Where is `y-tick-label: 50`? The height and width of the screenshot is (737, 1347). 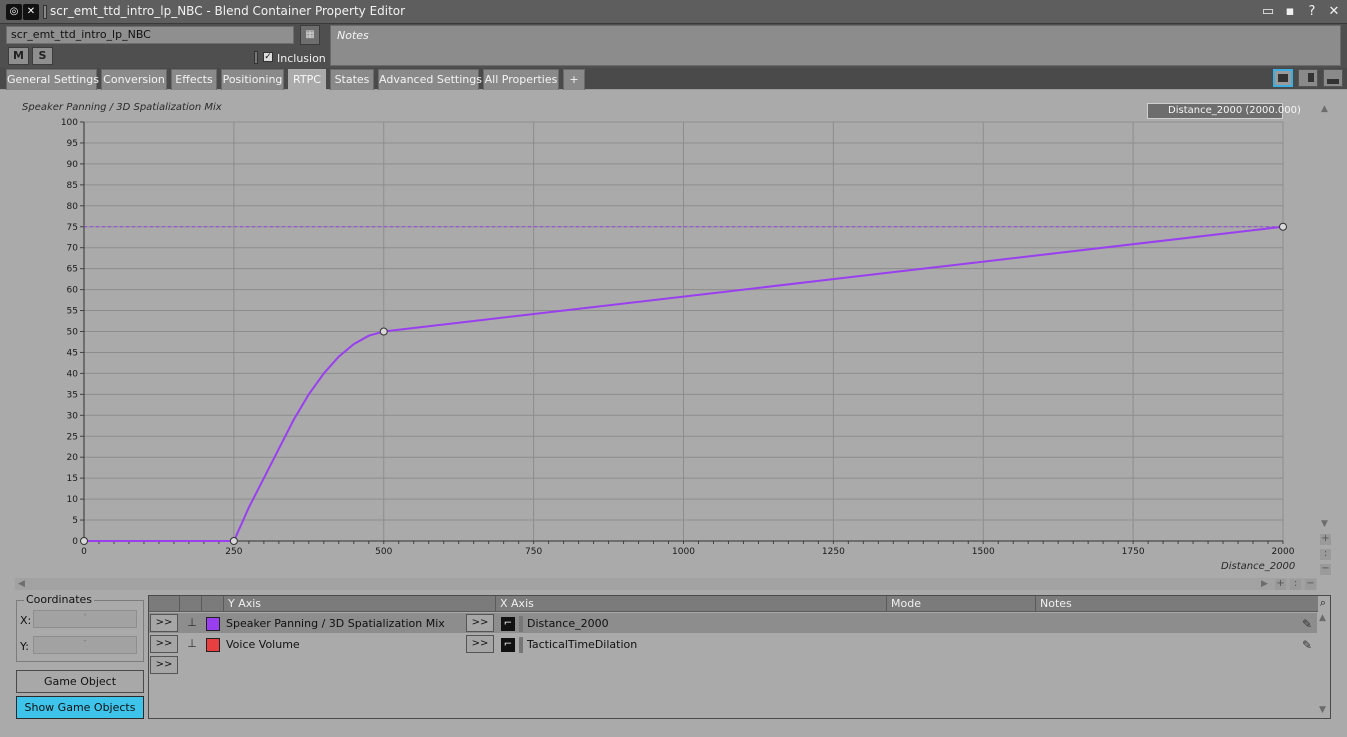 y-tick-label: 50 is located at coordinates (73, 333).